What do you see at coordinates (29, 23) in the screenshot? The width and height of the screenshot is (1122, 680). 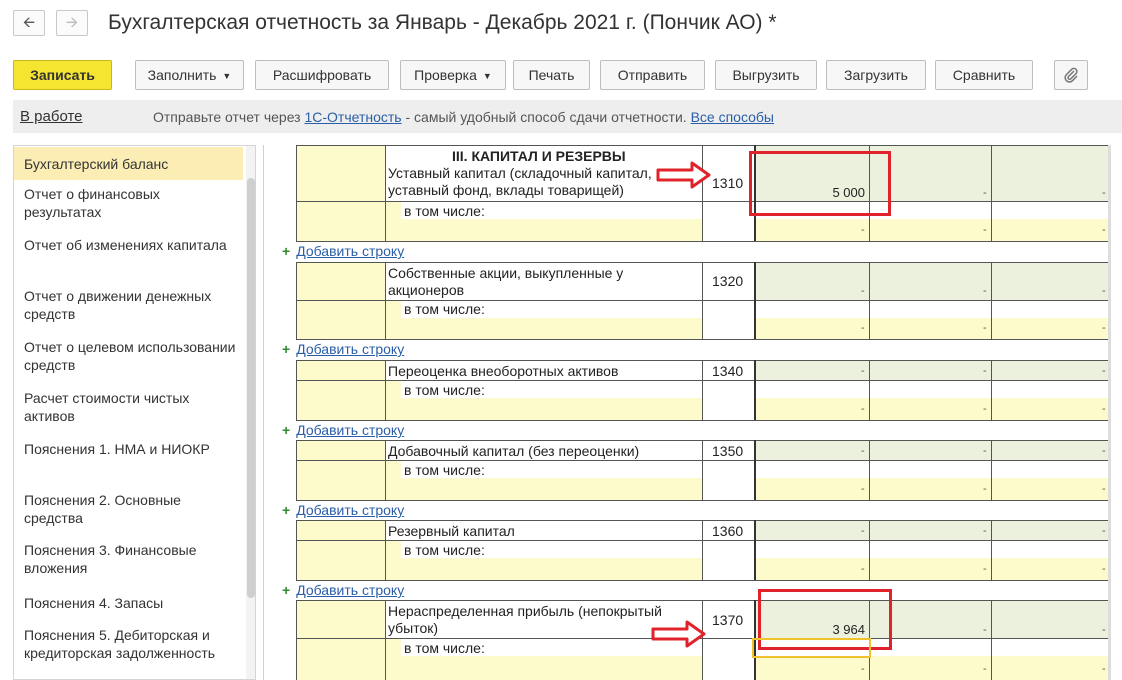 I see `back-button: 🡨` at bounding box center [29, 23].